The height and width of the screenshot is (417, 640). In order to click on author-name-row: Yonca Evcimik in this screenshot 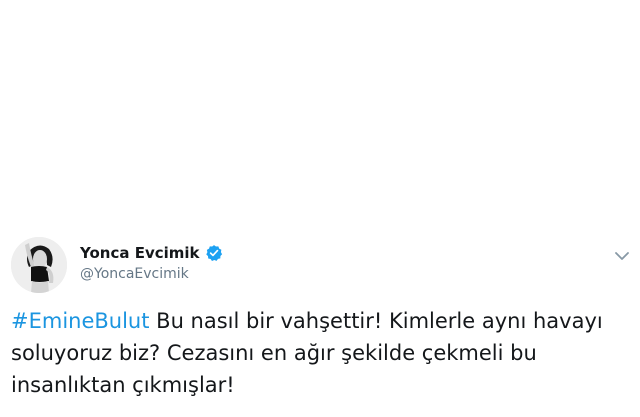, I will do `click(151, 253)`.